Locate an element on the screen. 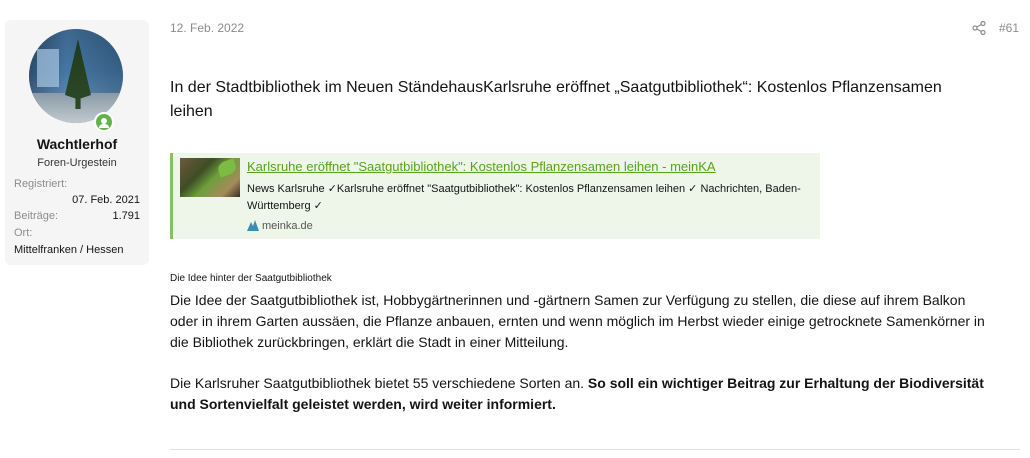 This screenshot has height=458, width=1030. avatar-container is located at coordinates (76, 80).